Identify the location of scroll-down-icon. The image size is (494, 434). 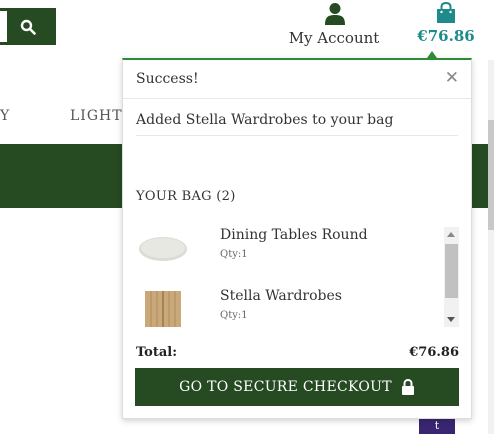
(451, 319).